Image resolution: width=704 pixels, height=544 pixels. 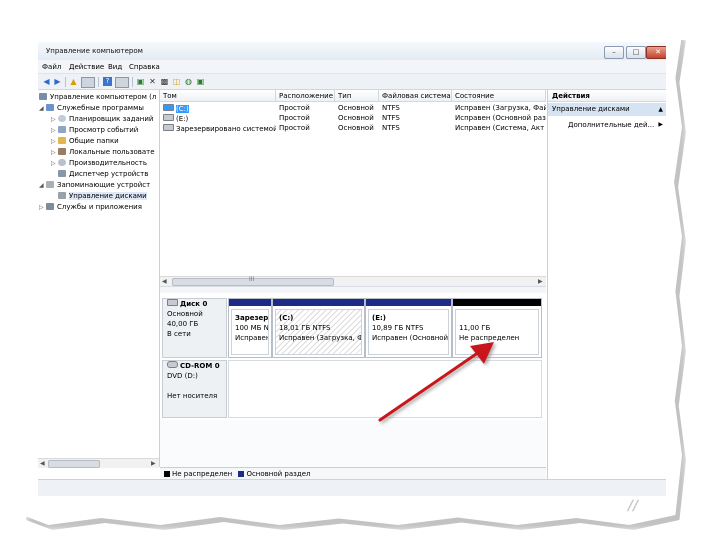 I want to click on open-folder-icon: ◫, so click(x=176, y=81).